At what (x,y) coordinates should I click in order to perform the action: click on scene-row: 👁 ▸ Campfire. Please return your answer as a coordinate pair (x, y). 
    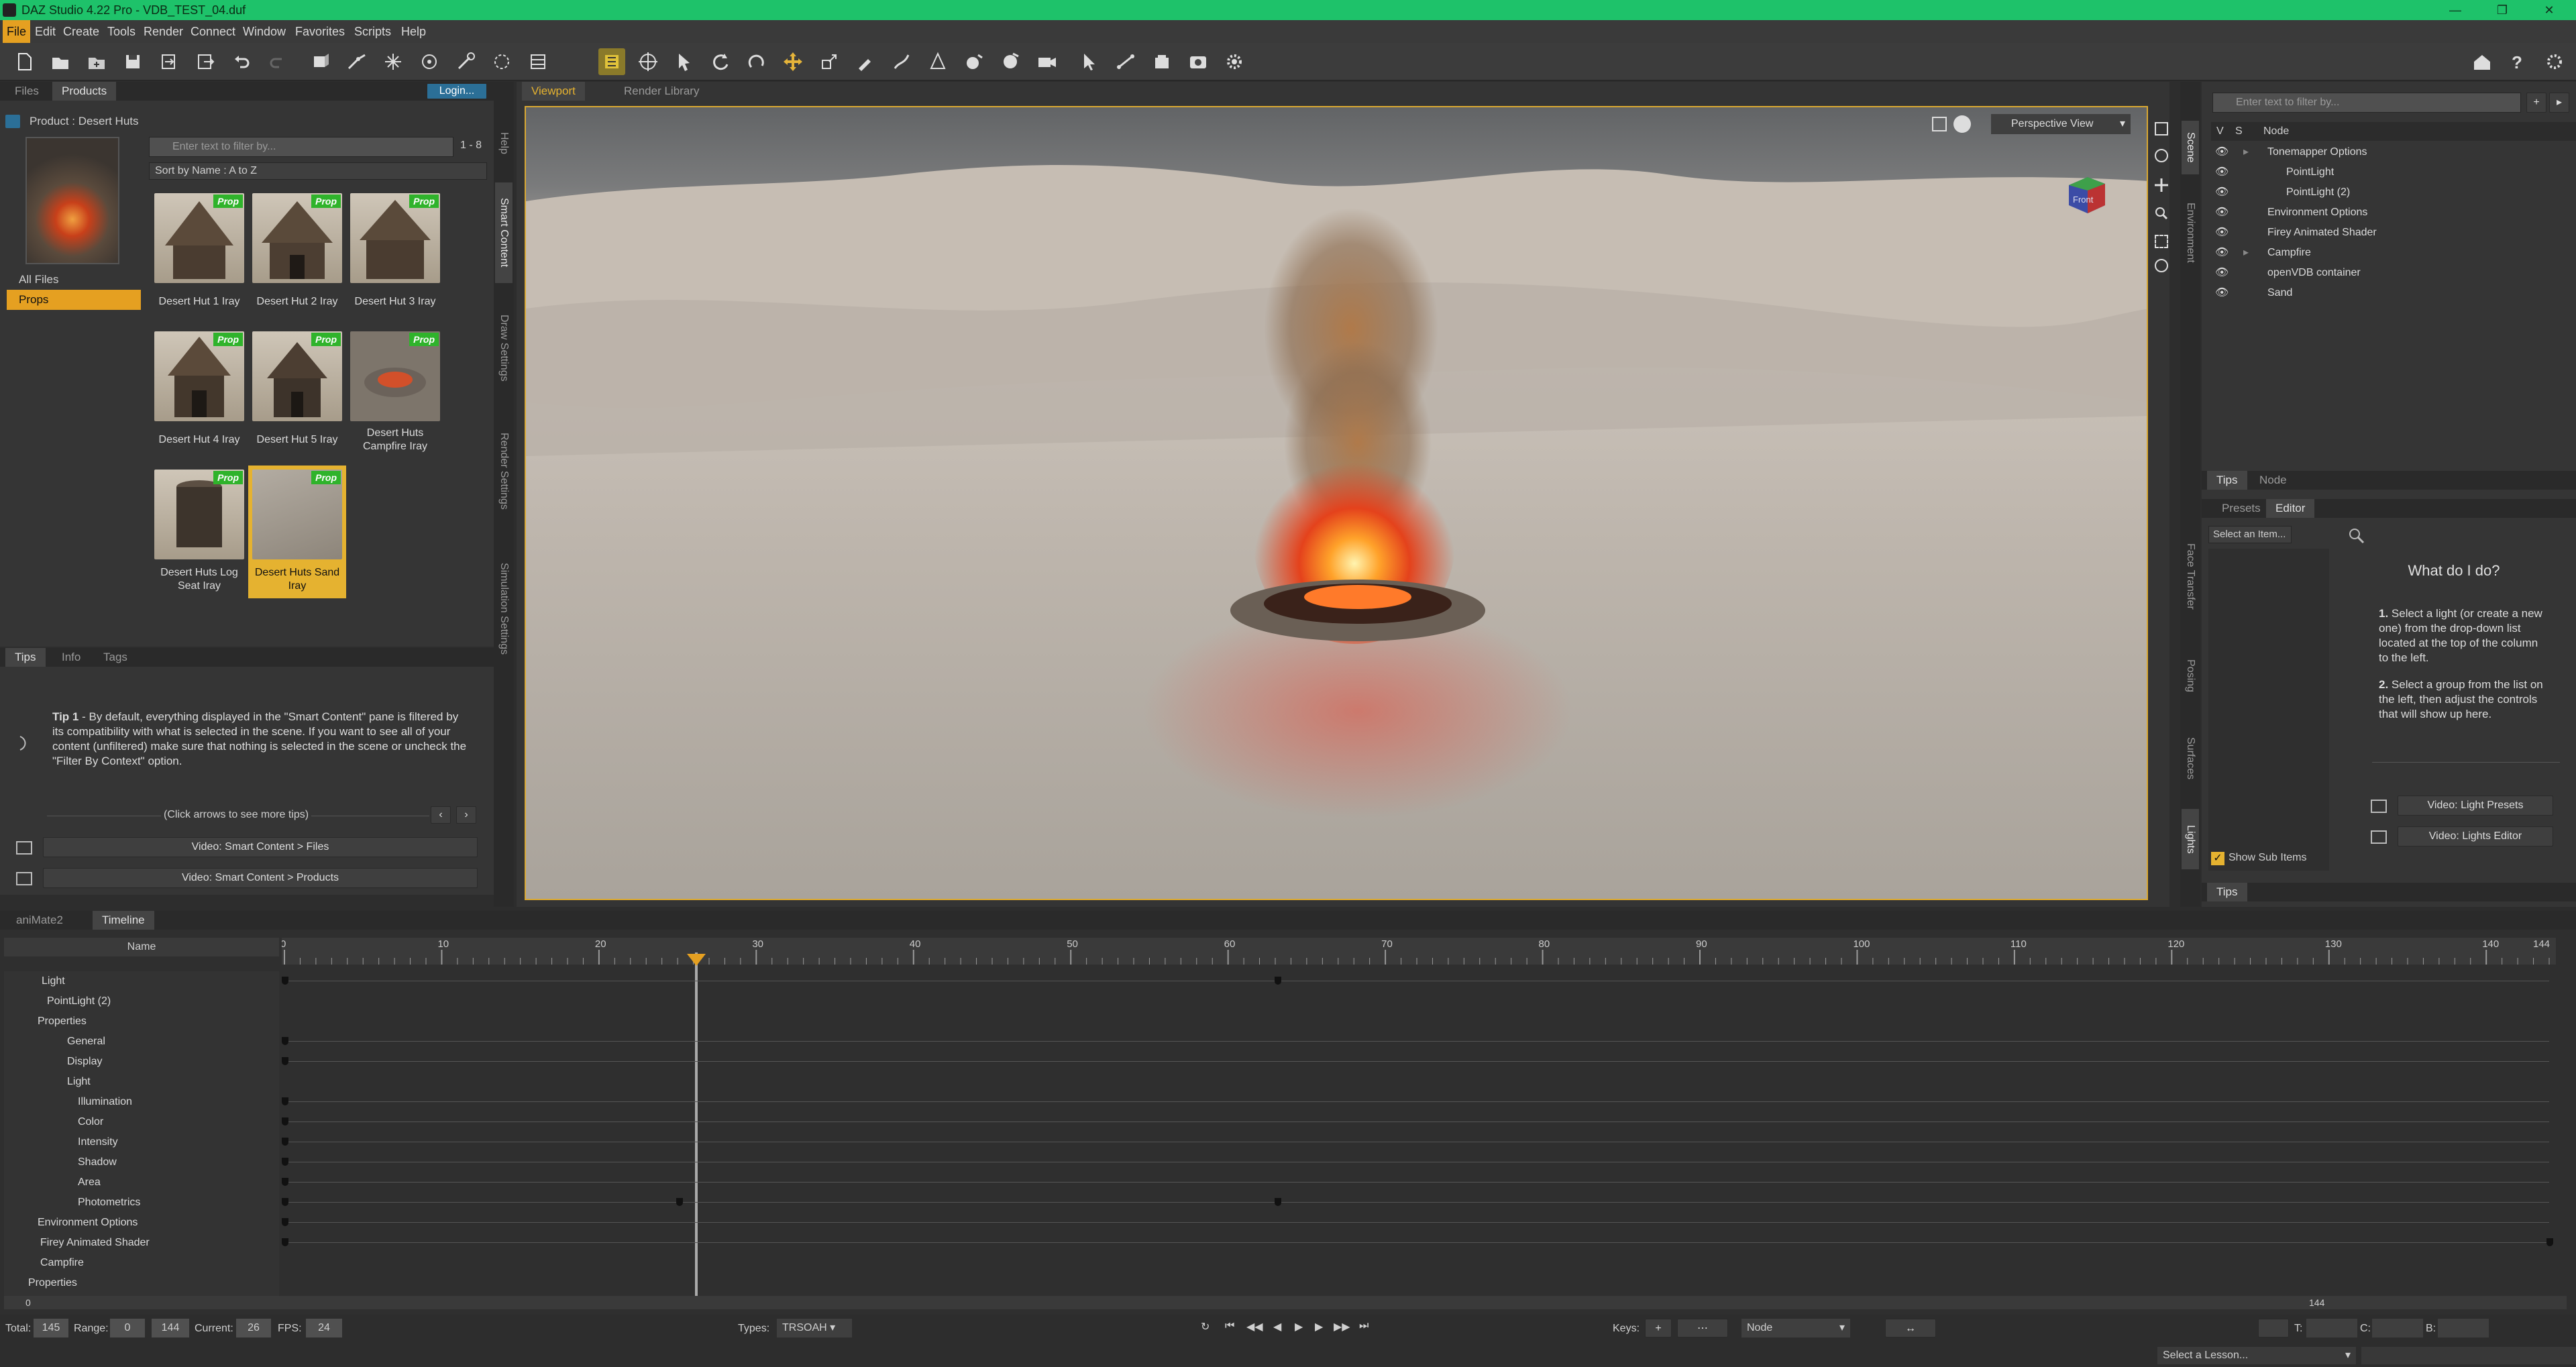
    Looking at the image, I should click on (2393, 253).